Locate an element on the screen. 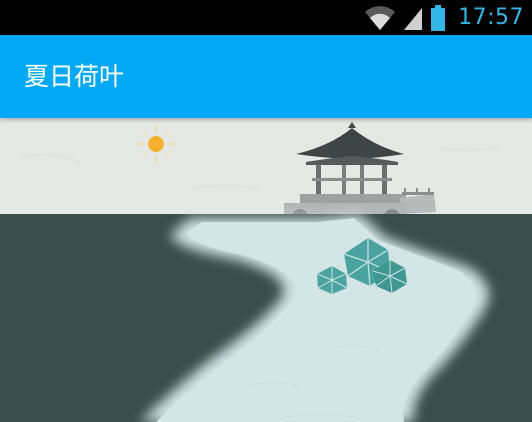 This screenshot has height=422, width=532. status-icons: 17:57 is located at coordinates (444, 17).